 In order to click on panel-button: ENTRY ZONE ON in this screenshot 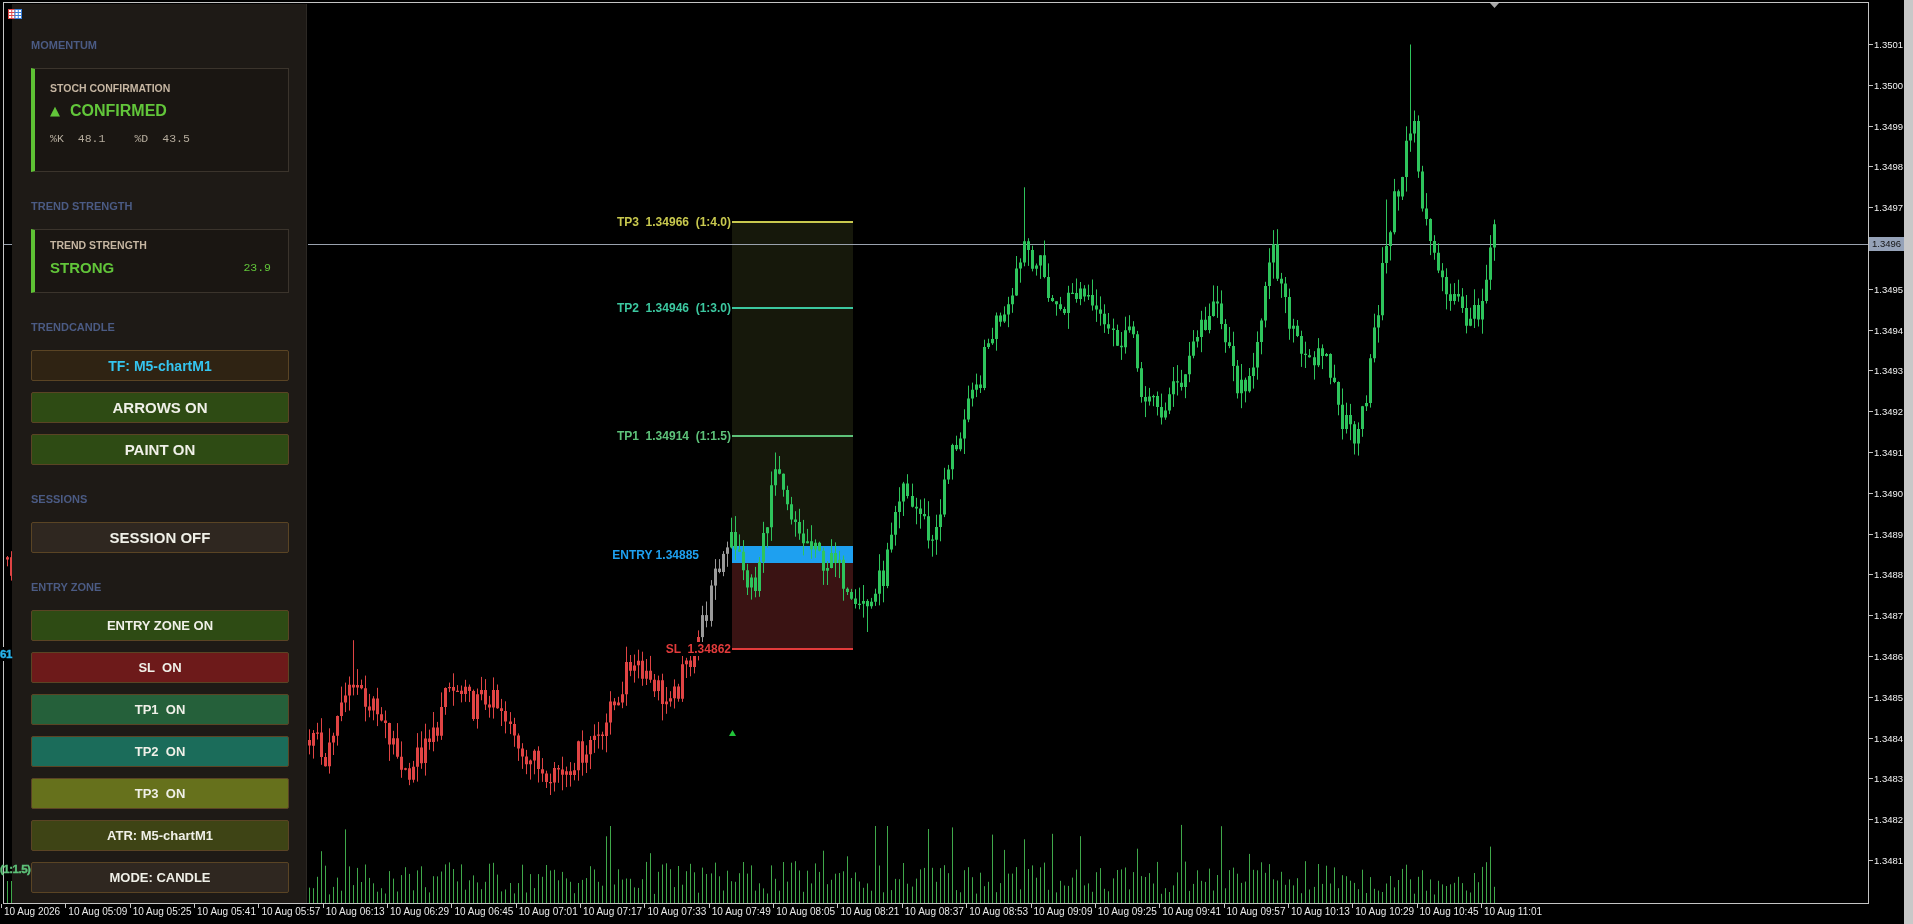, I will do `click(160, 625)`.